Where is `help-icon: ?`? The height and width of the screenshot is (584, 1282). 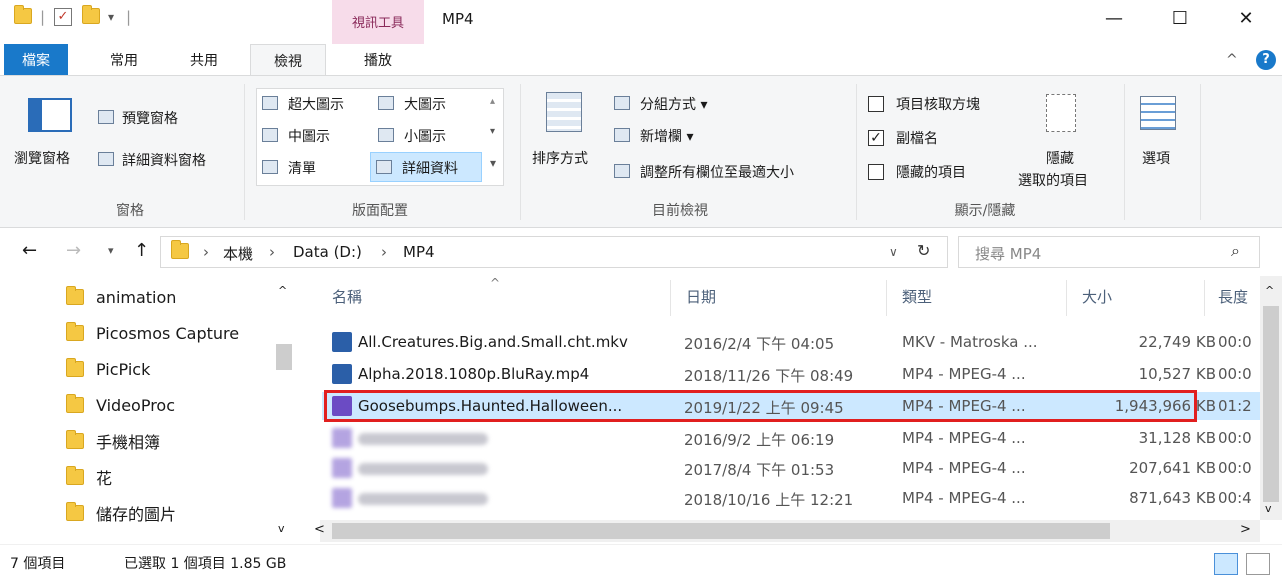 help-icon: ? is located at coordinates (1266, 60).